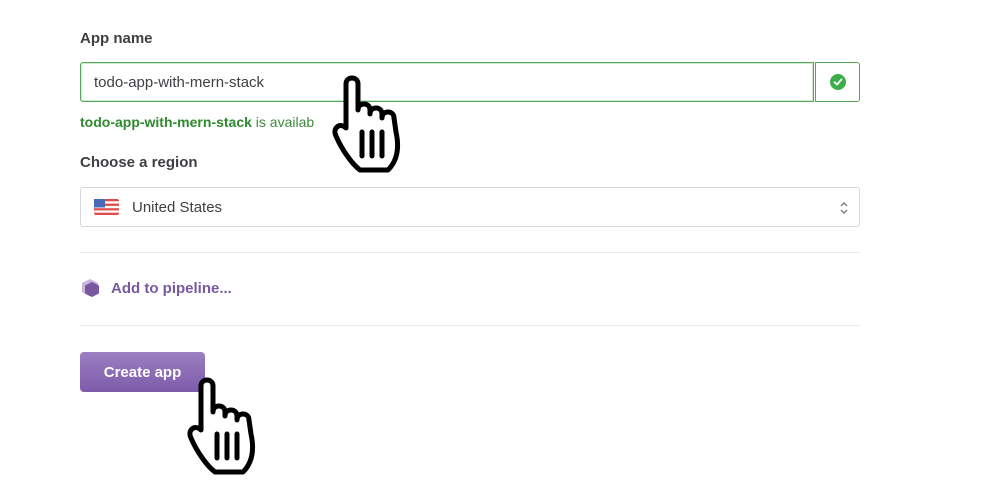 The width and height of the screenshot is (1003, 503). Describe the element at coordinates (142, 372) in the screenshot. I see `create-app-button: Create app` at that location.